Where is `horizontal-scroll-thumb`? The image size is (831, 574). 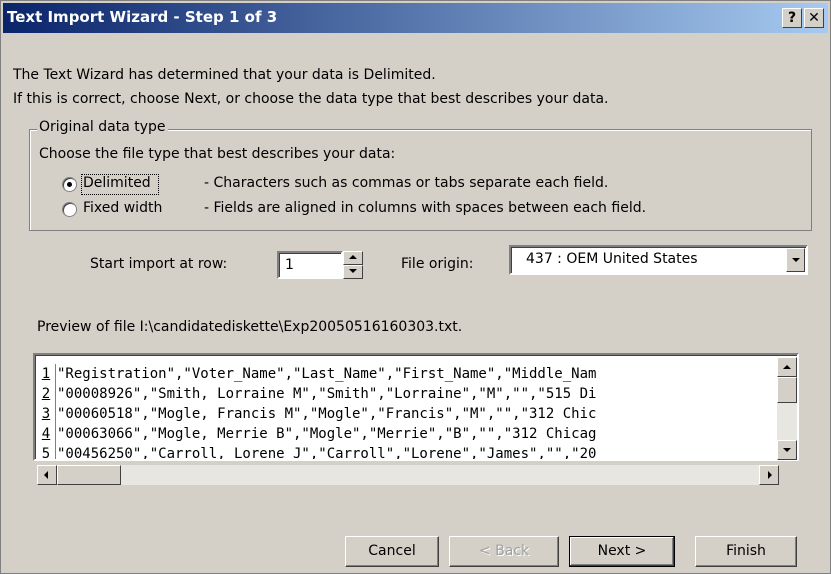 horizontal-scroll-thumb is located at coordinates (89, 475).